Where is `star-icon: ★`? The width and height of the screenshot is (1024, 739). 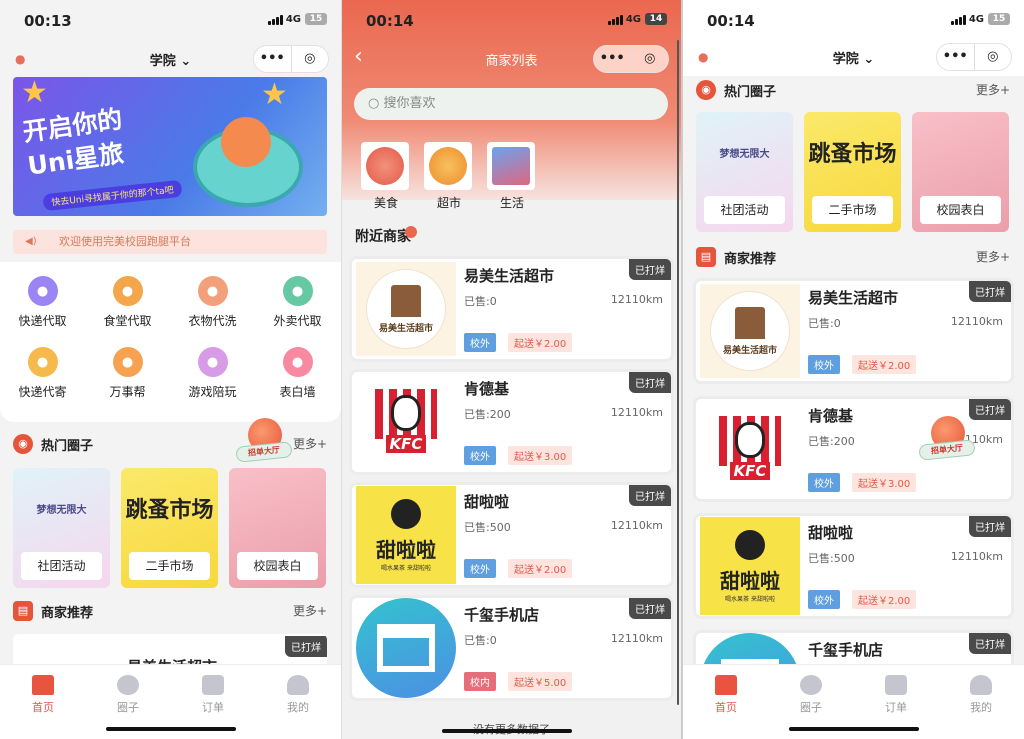
star-icon: ★ is located at coordinates (274, 94).